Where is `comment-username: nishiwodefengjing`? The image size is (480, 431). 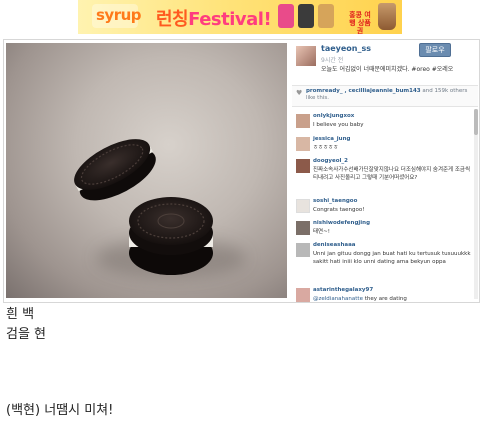
comment-username: nishiwodefengjing is located at coordinates (341, 223).